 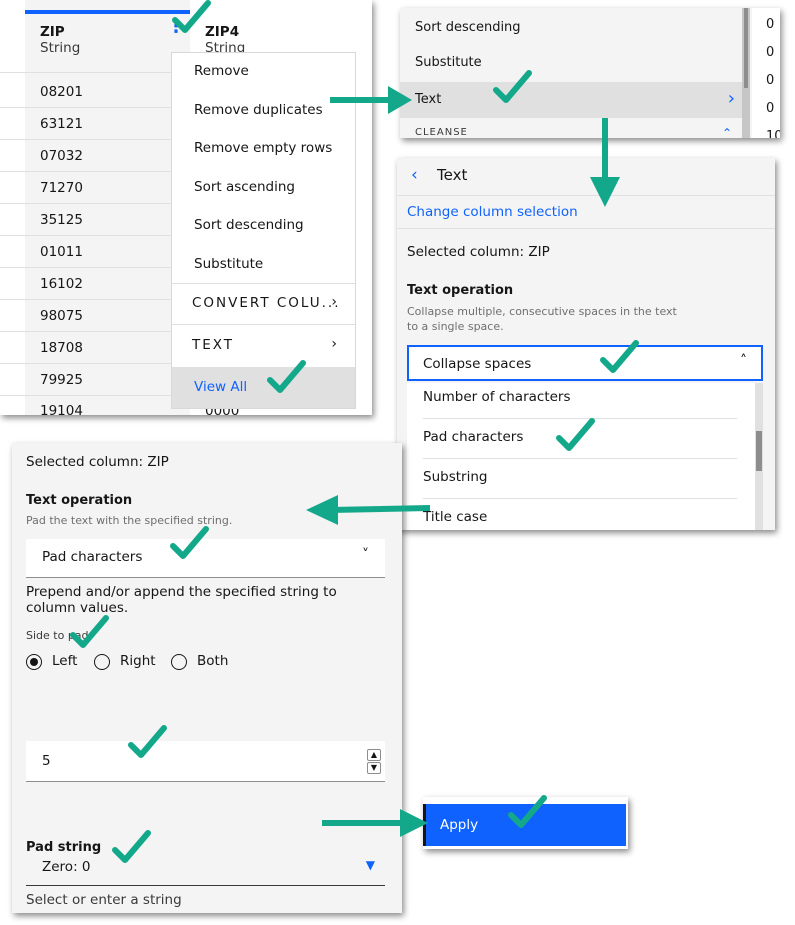 I want to click on divider, so click(x=586, y=228).